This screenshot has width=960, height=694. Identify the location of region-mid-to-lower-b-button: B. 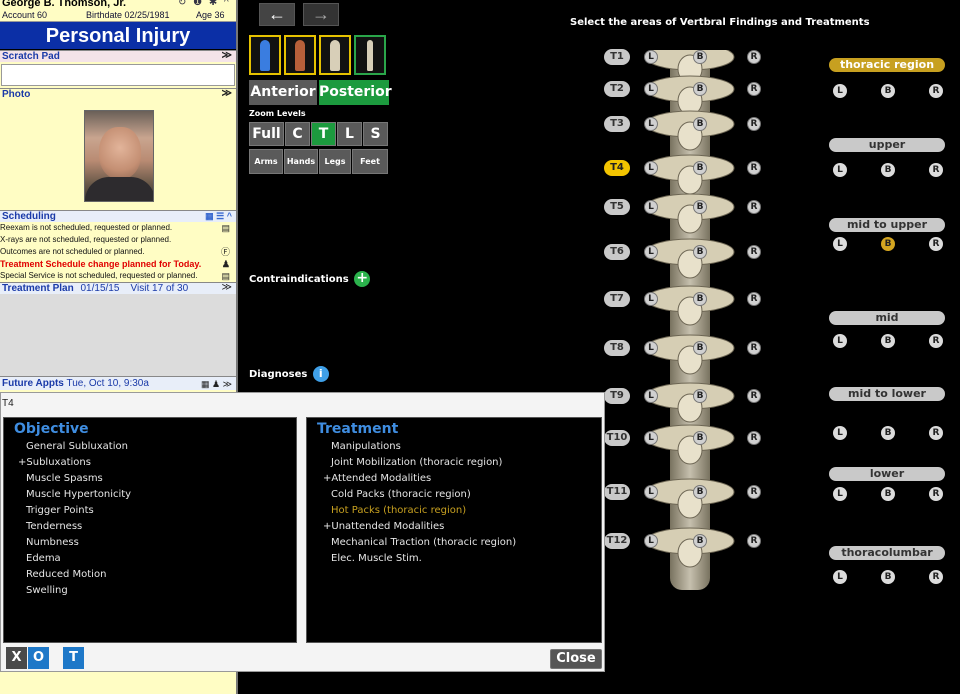
(888, 433).